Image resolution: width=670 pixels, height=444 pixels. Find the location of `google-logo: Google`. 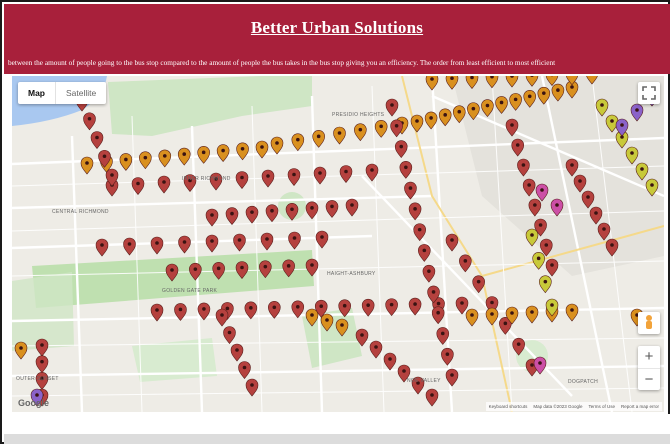

google-logo: Google is located at coordinates (33, 403).